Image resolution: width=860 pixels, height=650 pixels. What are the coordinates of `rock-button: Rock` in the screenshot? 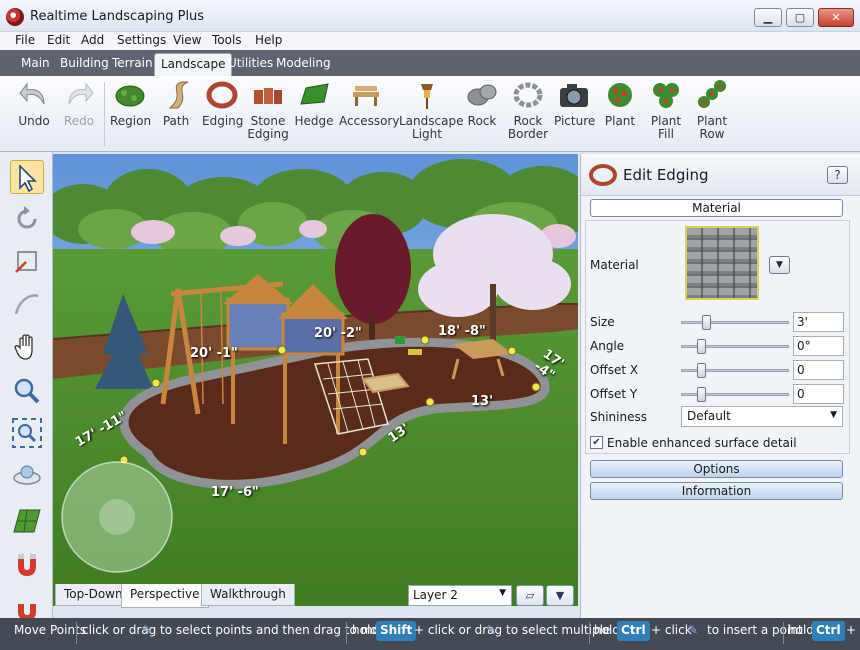 It's located at (482, 104).